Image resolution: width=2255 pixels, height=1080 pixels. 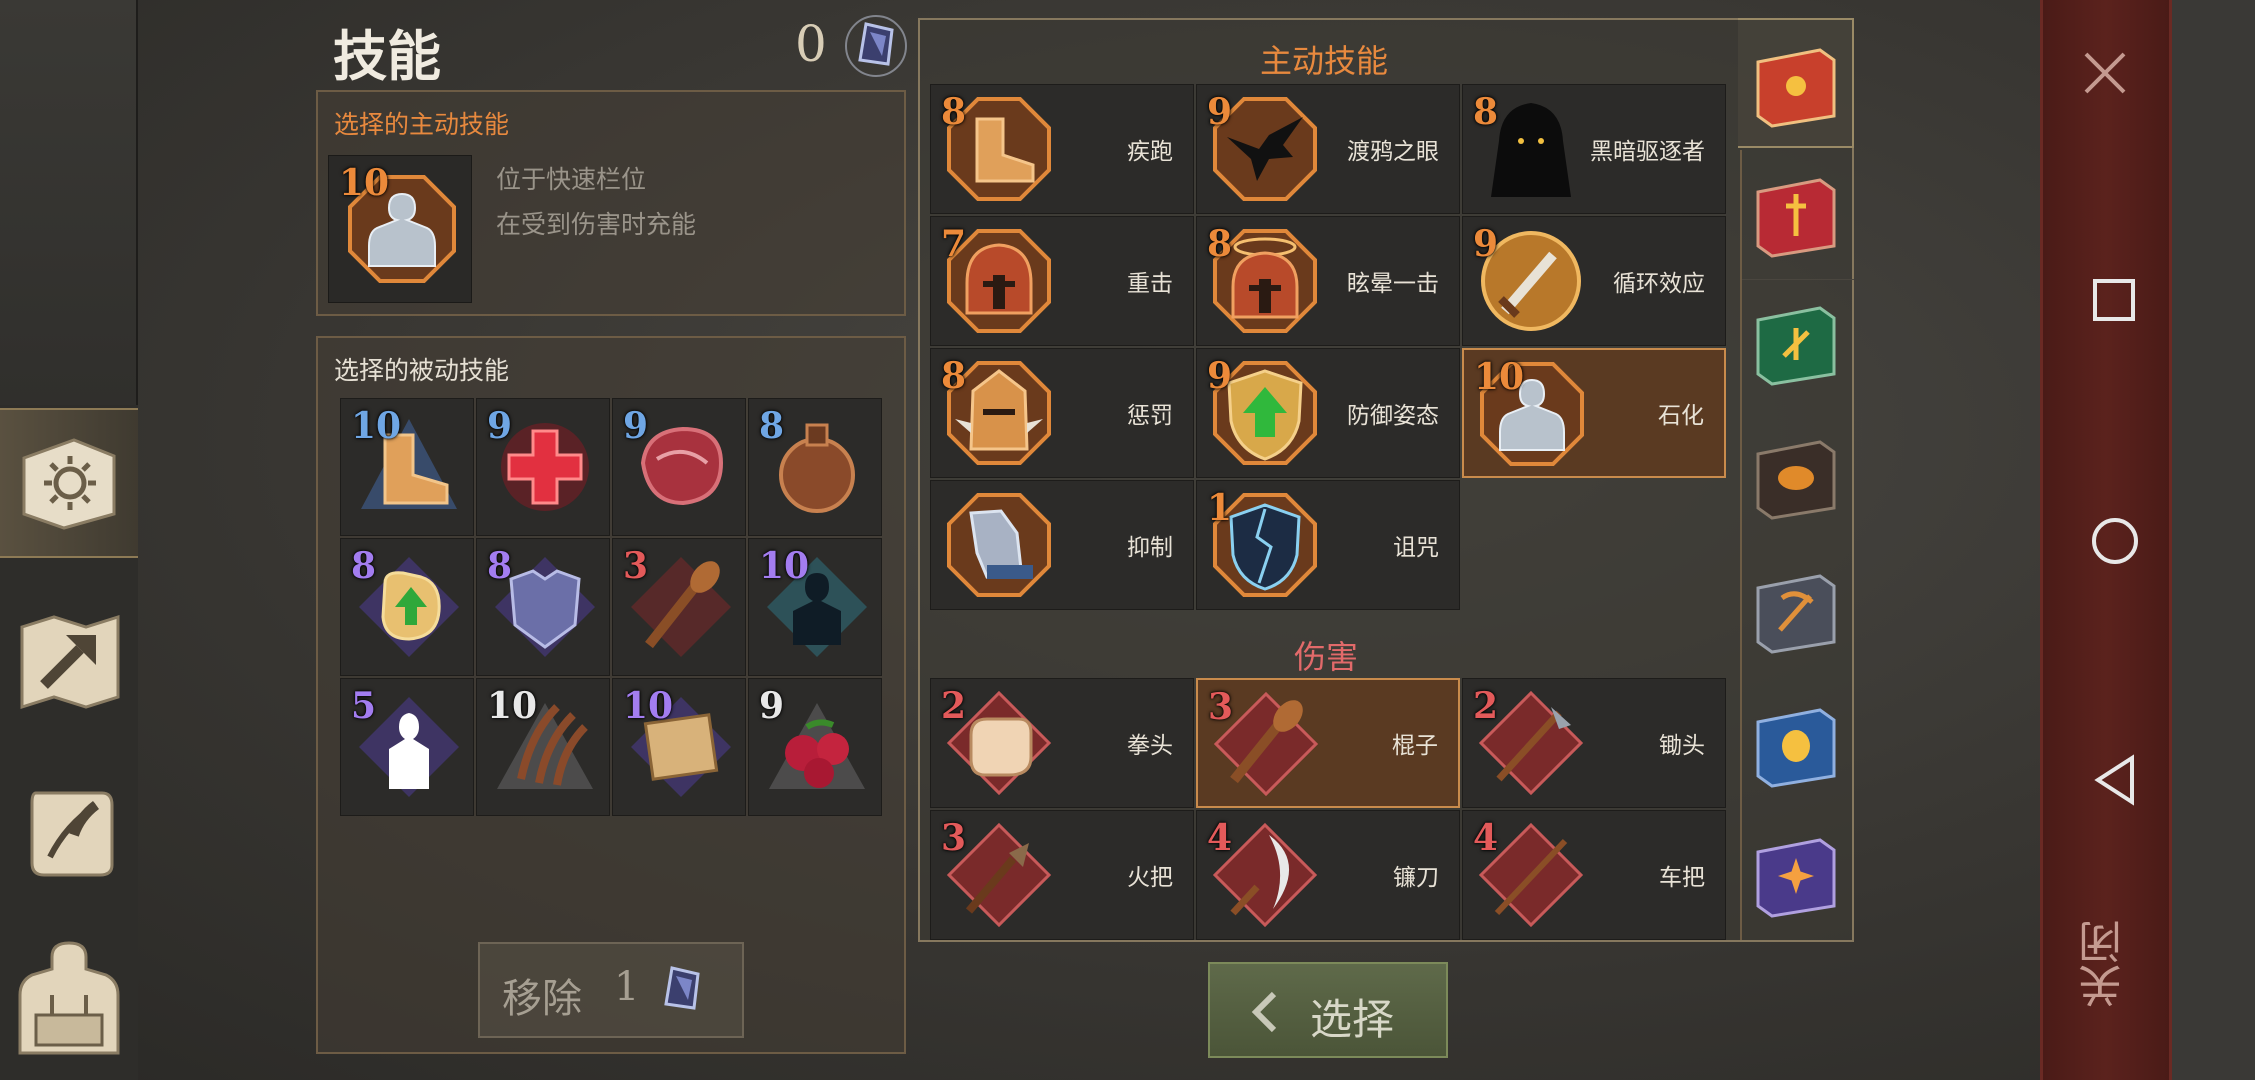 What do you see at coordinates (1682, 878) in the screenshot?
I see `skill-name: 车把` at bounding box center [1682, 878].